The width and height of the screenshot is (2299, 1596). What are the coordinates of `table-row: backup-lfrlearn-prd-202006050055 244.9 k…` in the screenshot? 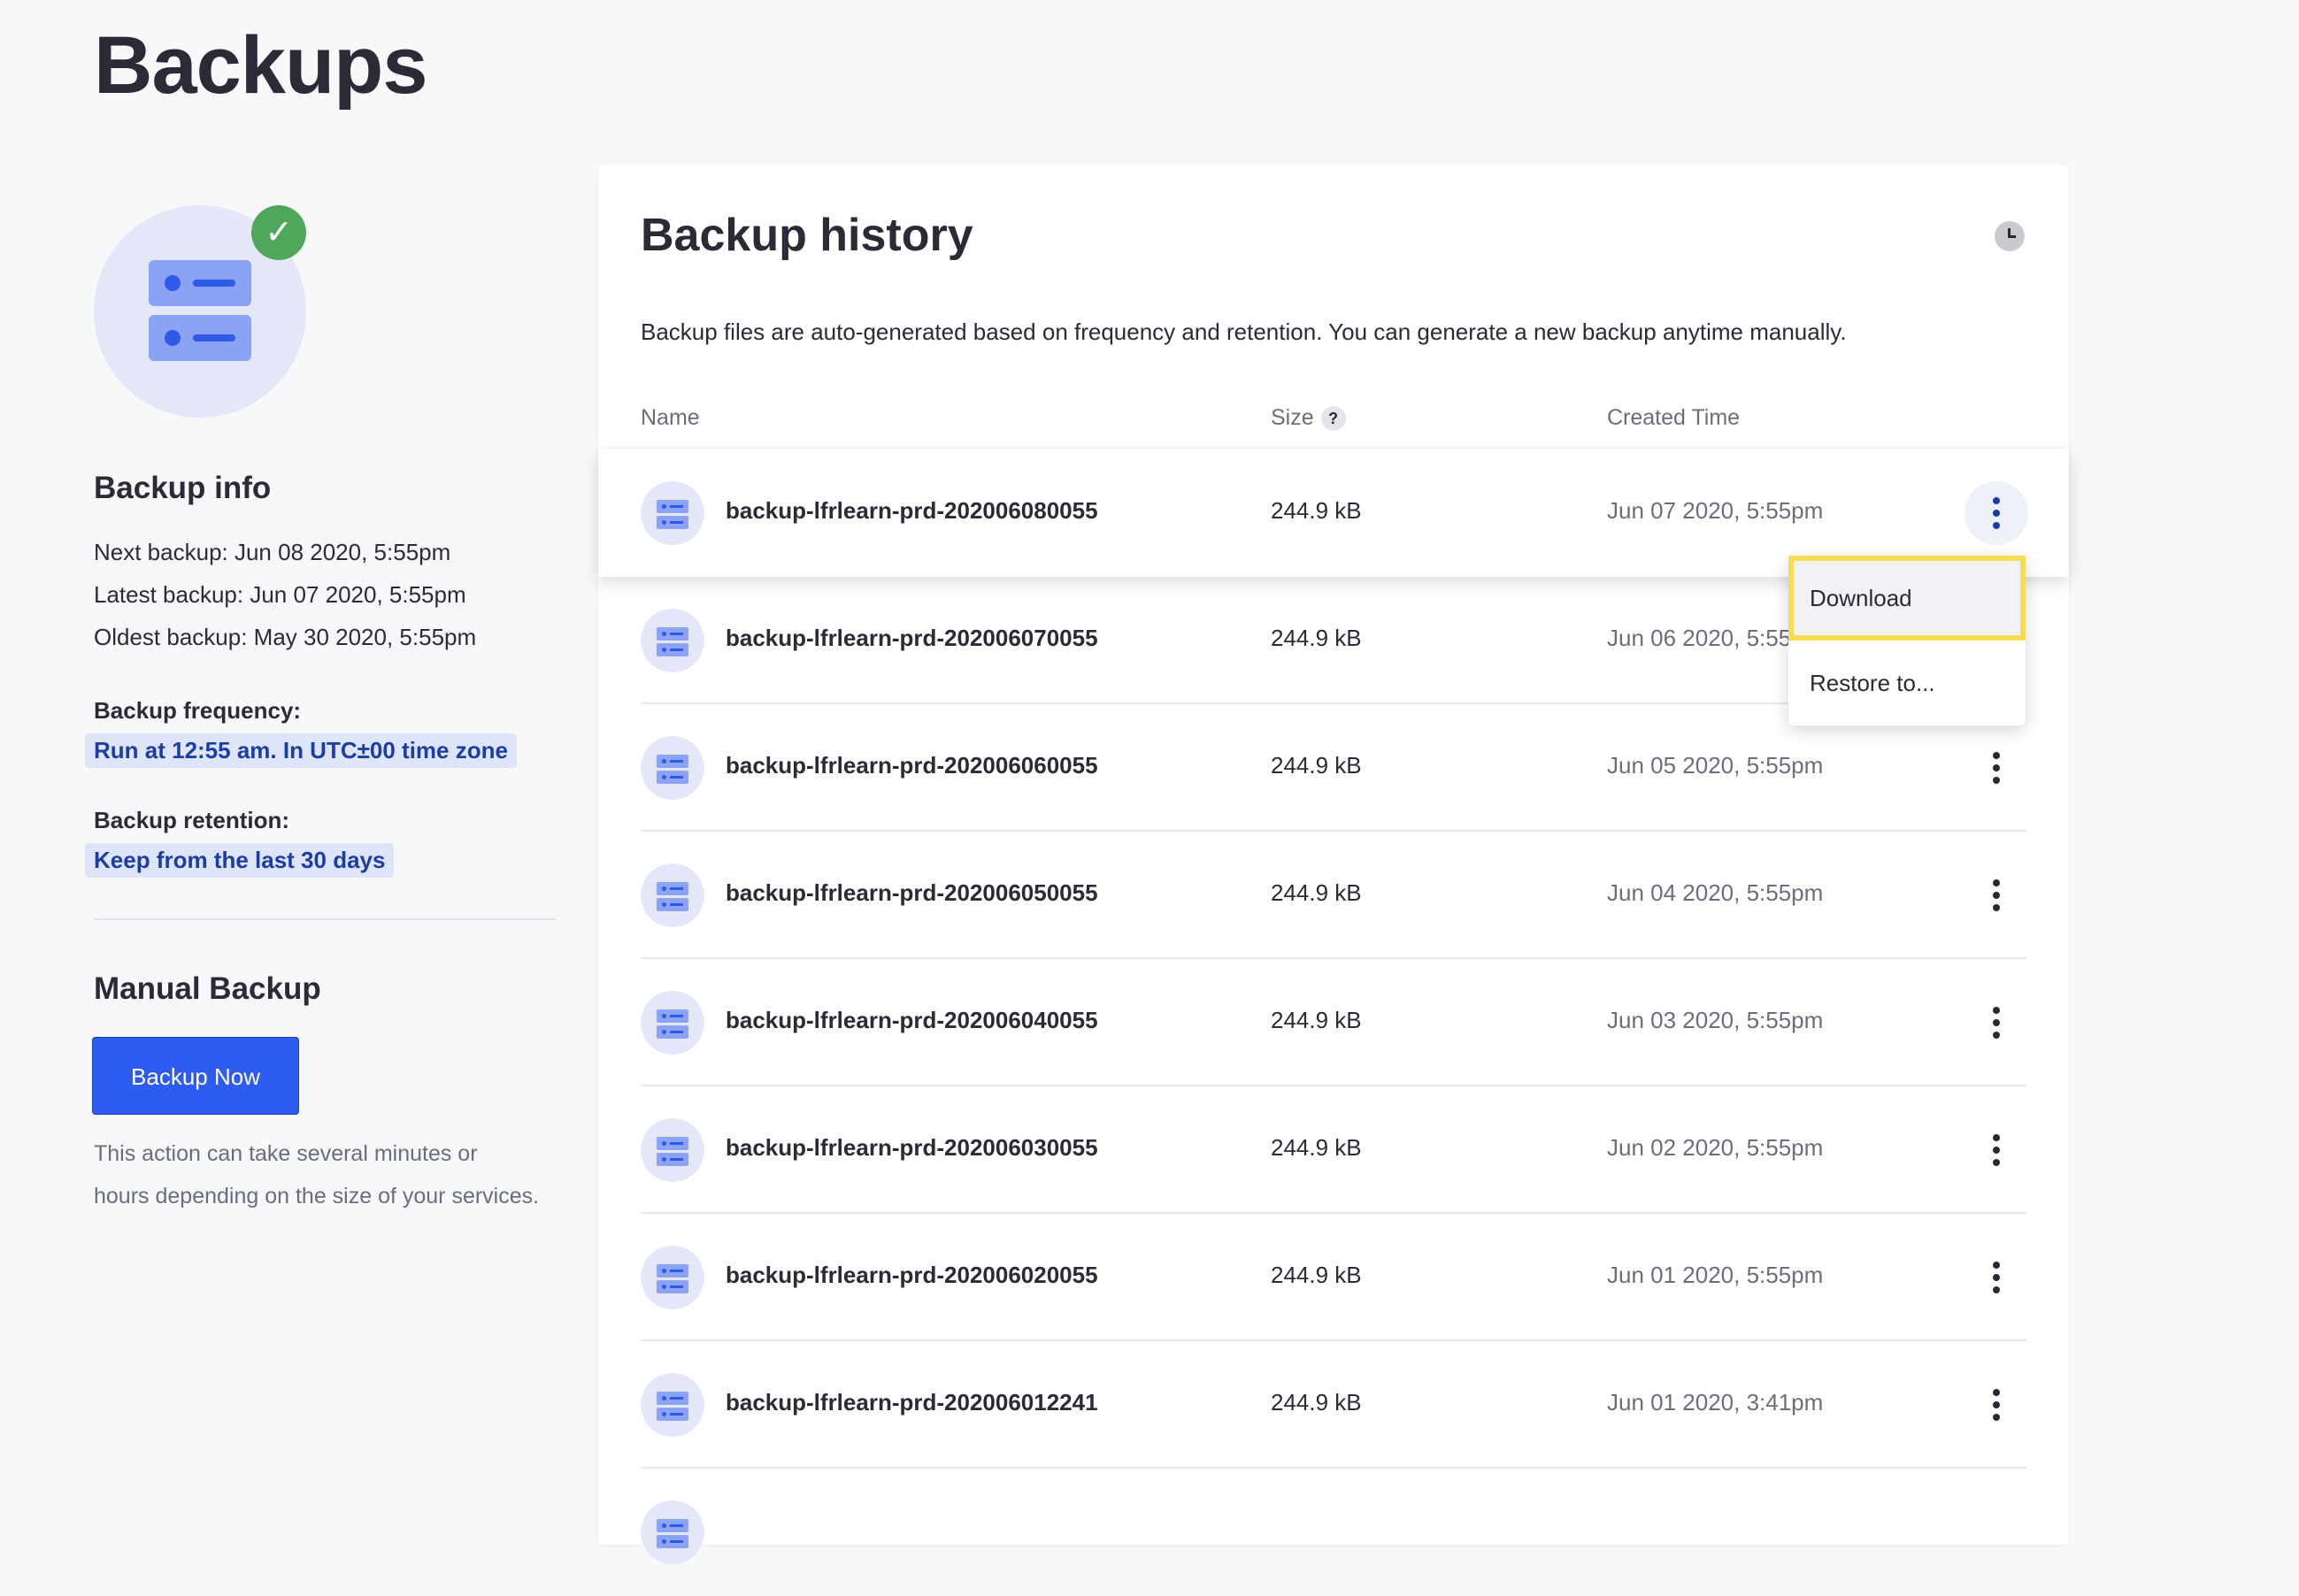 It's located at (1334, 895).